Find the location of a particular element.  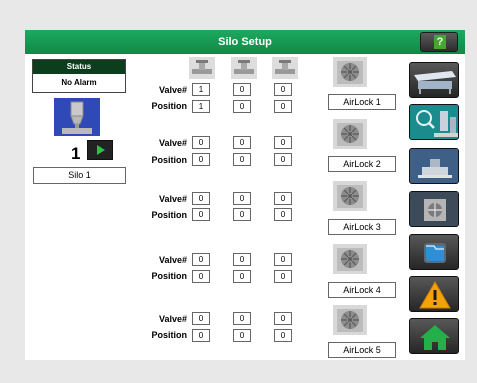

zoom-silo-icon is located at coordinates (434, 122).